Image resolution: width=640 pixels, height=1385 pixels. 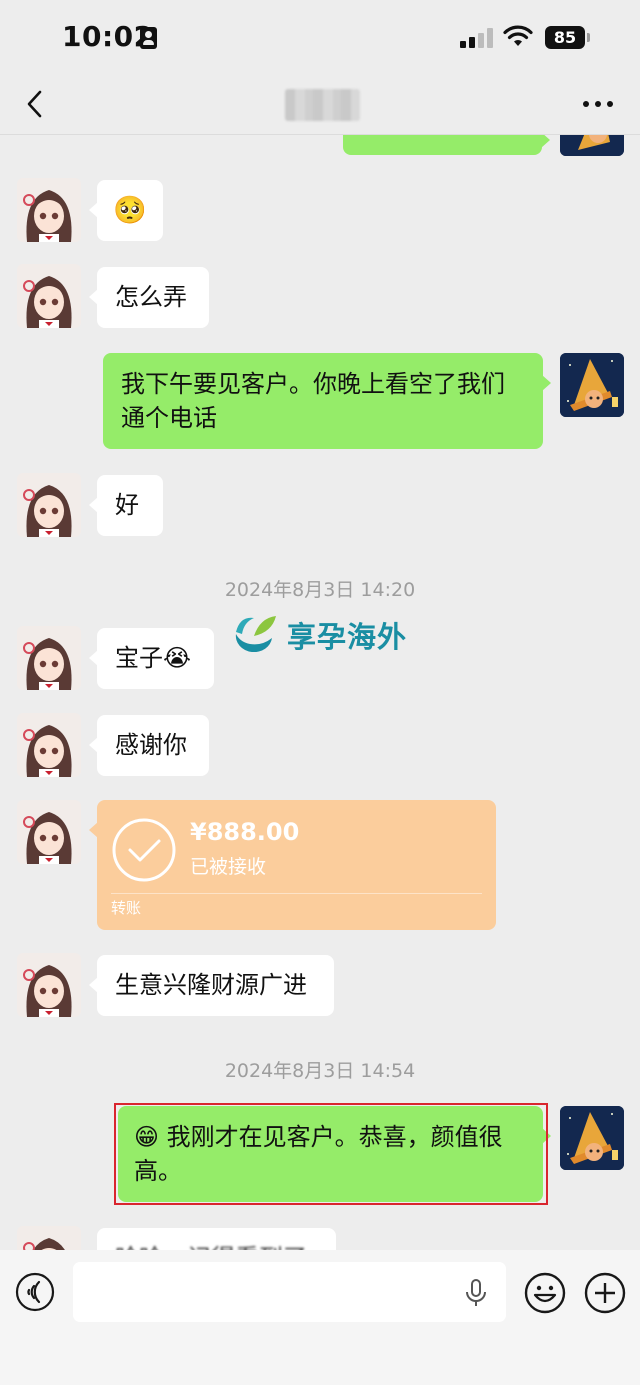 I want to click on contact-name-blurred, so click(x=322, y=105).